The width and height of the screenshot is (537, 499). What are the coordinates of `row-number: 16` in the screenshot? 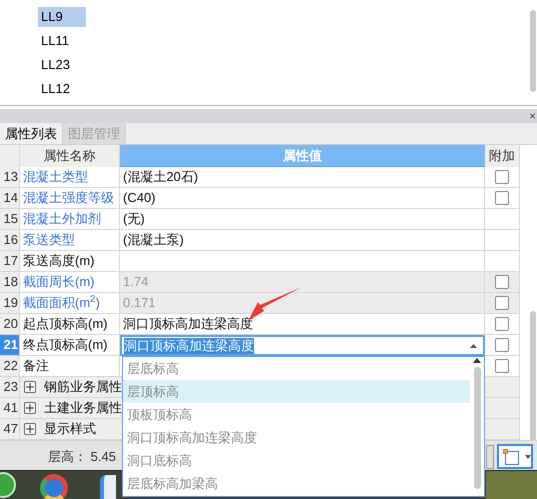 It's located at (10, 240).